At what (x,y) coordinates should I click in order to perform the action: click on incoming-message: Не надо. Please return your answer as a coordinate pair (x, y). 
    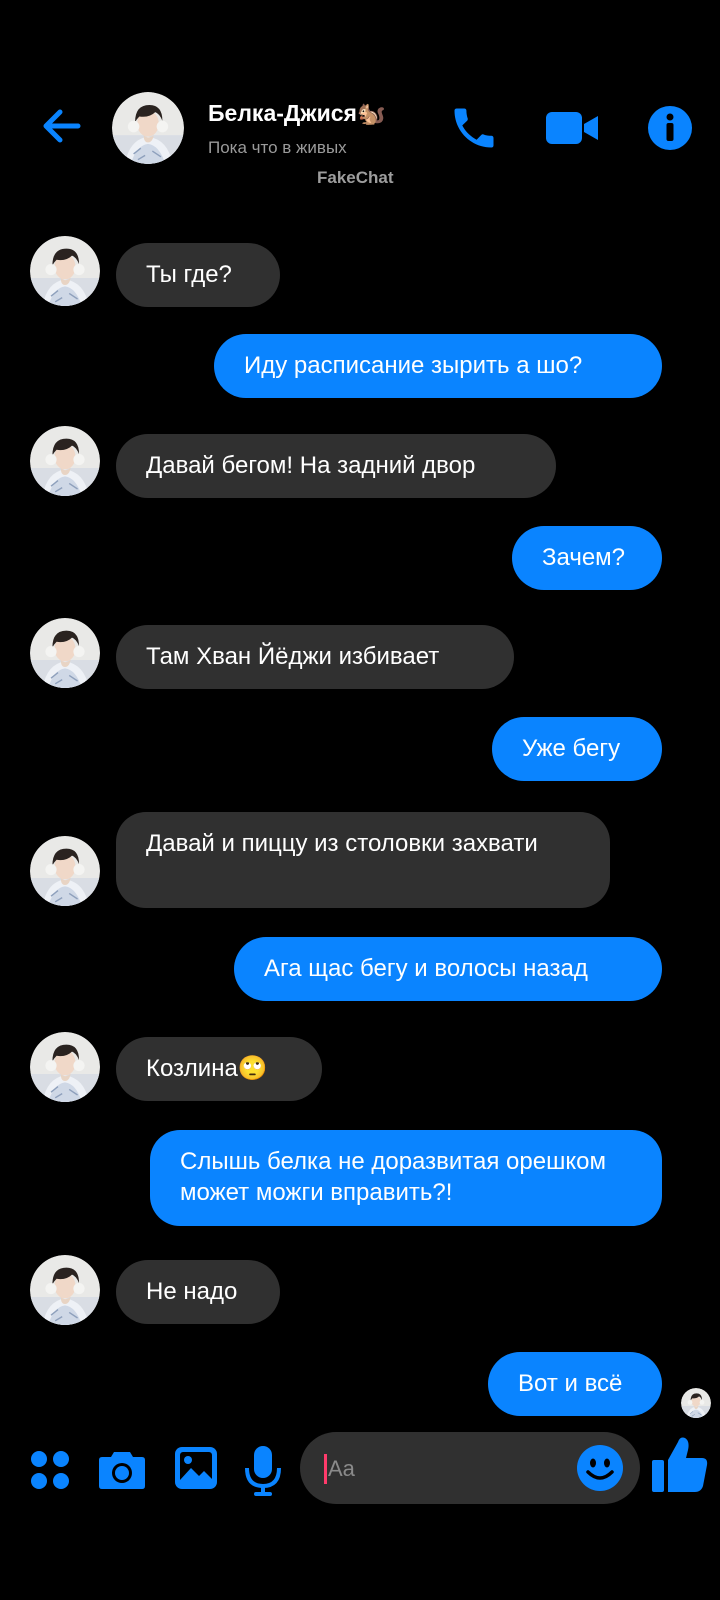
    Looking at the image, I should click on (198, 1292).